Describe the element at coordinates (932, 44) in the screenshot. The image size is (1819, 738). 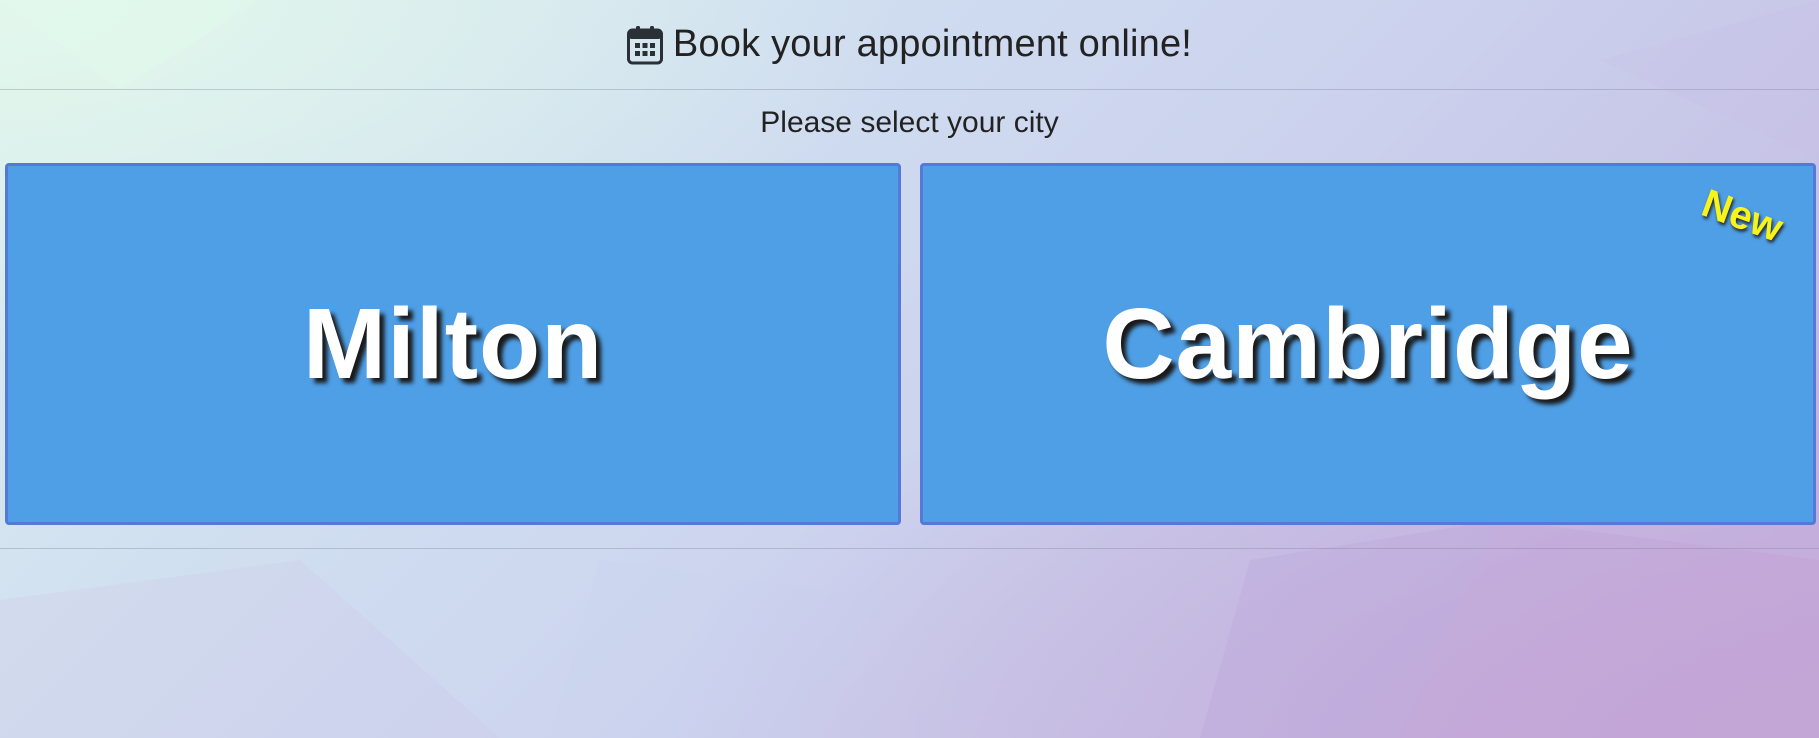
I see `page-title: Book your appointment online!` at that location.